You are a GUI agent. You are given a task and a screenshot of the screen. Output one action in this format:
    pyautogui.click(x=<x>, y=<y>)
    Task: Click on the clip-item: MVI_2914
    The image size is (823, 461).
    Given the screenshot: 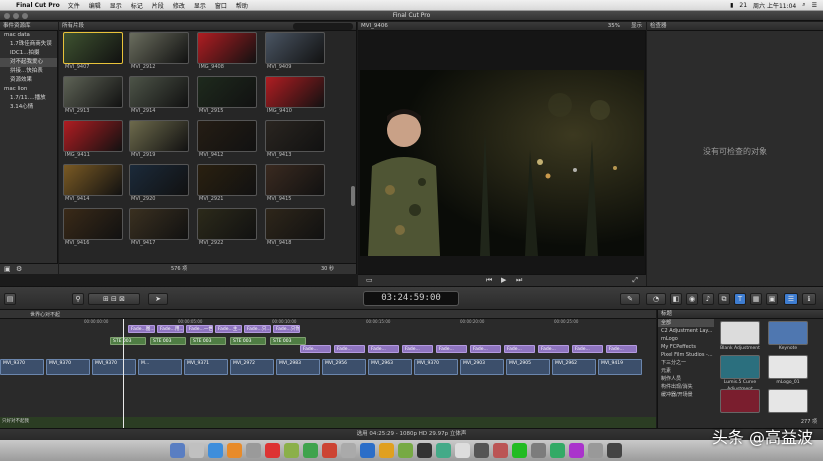 What is the action you would take?
    pyautogui.click(x=159, y=96)
    